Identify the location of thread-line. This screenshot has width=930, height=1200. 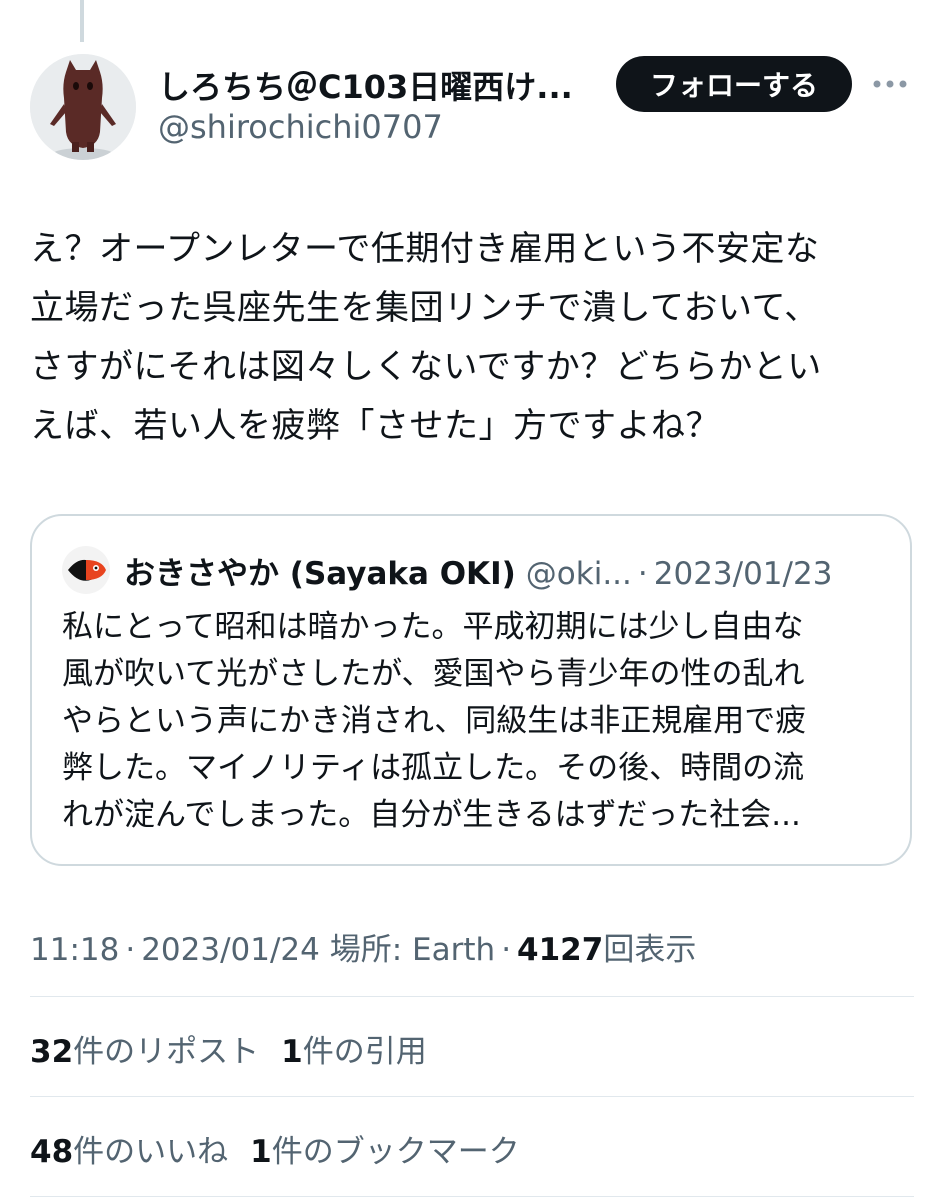
(82, 21).